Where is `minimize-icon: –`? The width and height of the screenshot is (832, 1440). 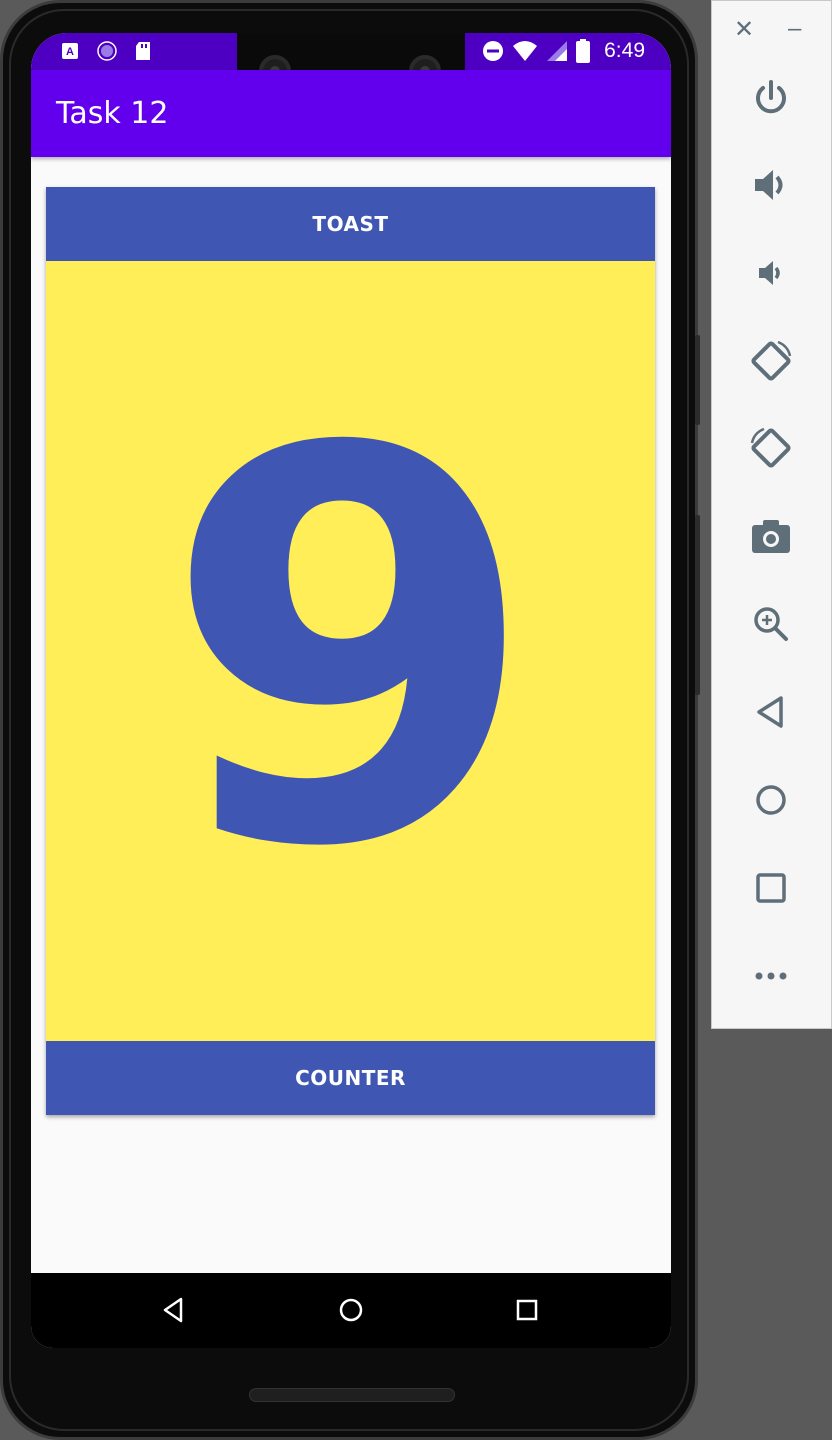
minimize-icon: – is located at coordinates (794, 29).